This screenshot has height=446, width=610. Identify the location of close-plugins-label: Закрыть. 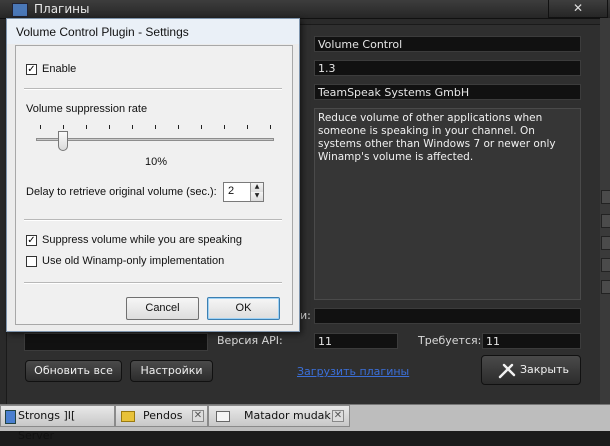
(544, 369).